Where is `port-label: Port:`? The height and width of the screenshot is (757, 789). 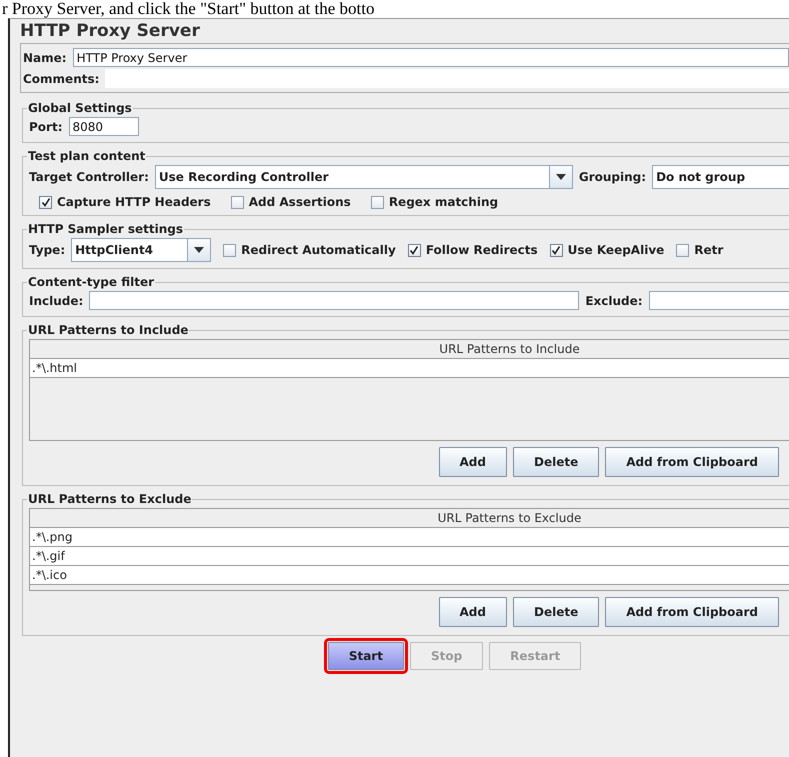
port-label: Port: is located at coordinates (45, 127).